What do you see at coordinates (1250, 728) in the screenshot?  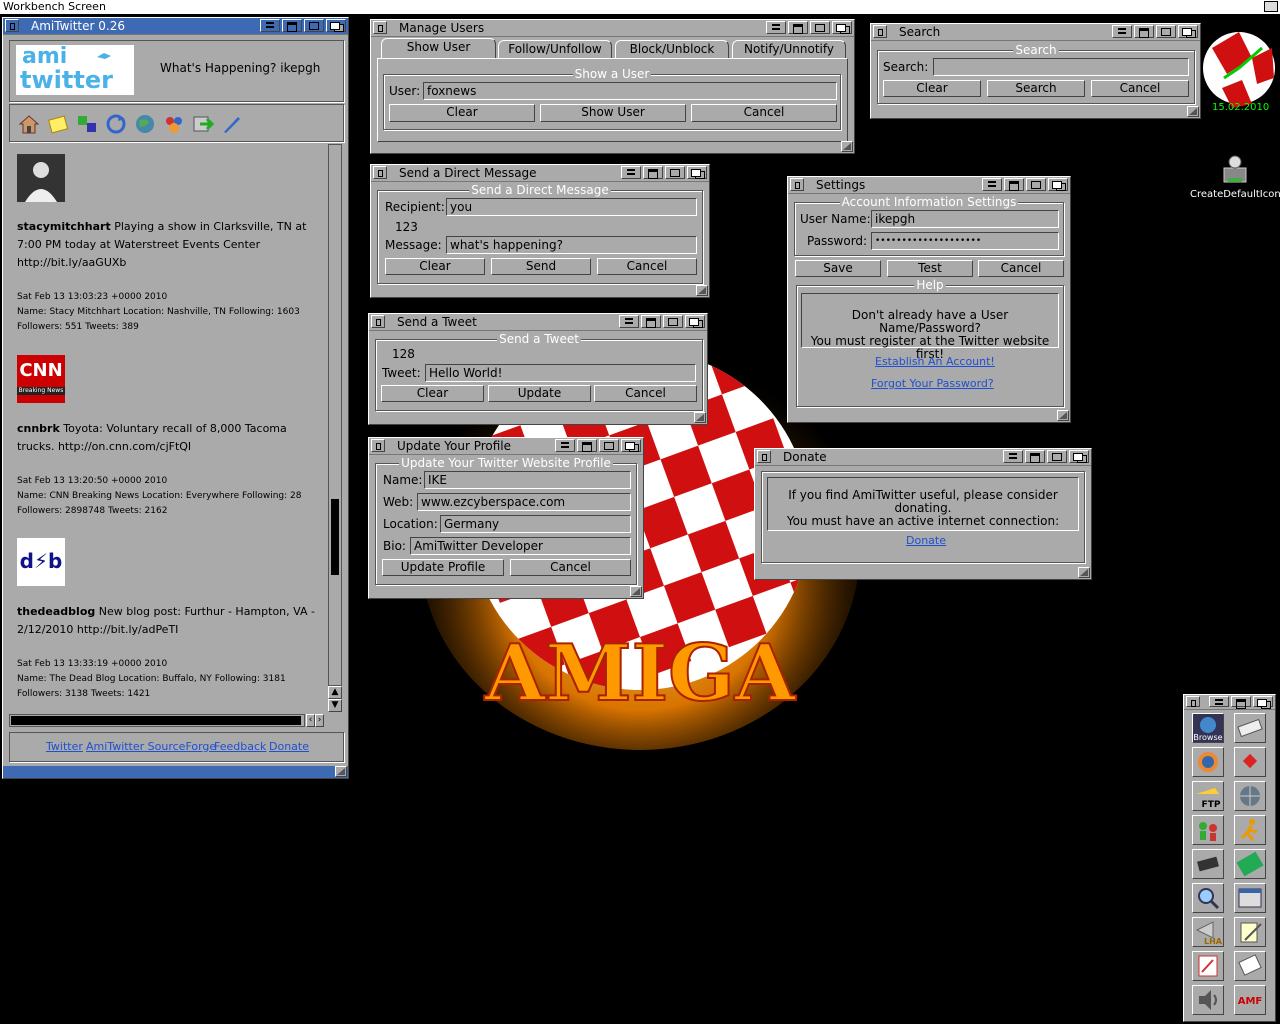 I see `keyboard-icon` at bounding box center [1250, 728].